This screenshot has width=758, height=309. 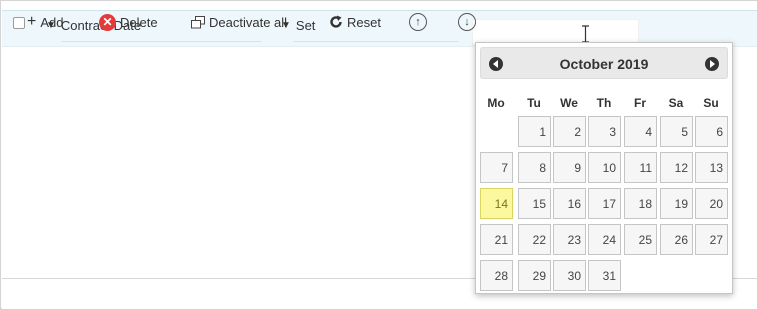 I want to click on calendar-day: 27, so click(x=711, y=239).